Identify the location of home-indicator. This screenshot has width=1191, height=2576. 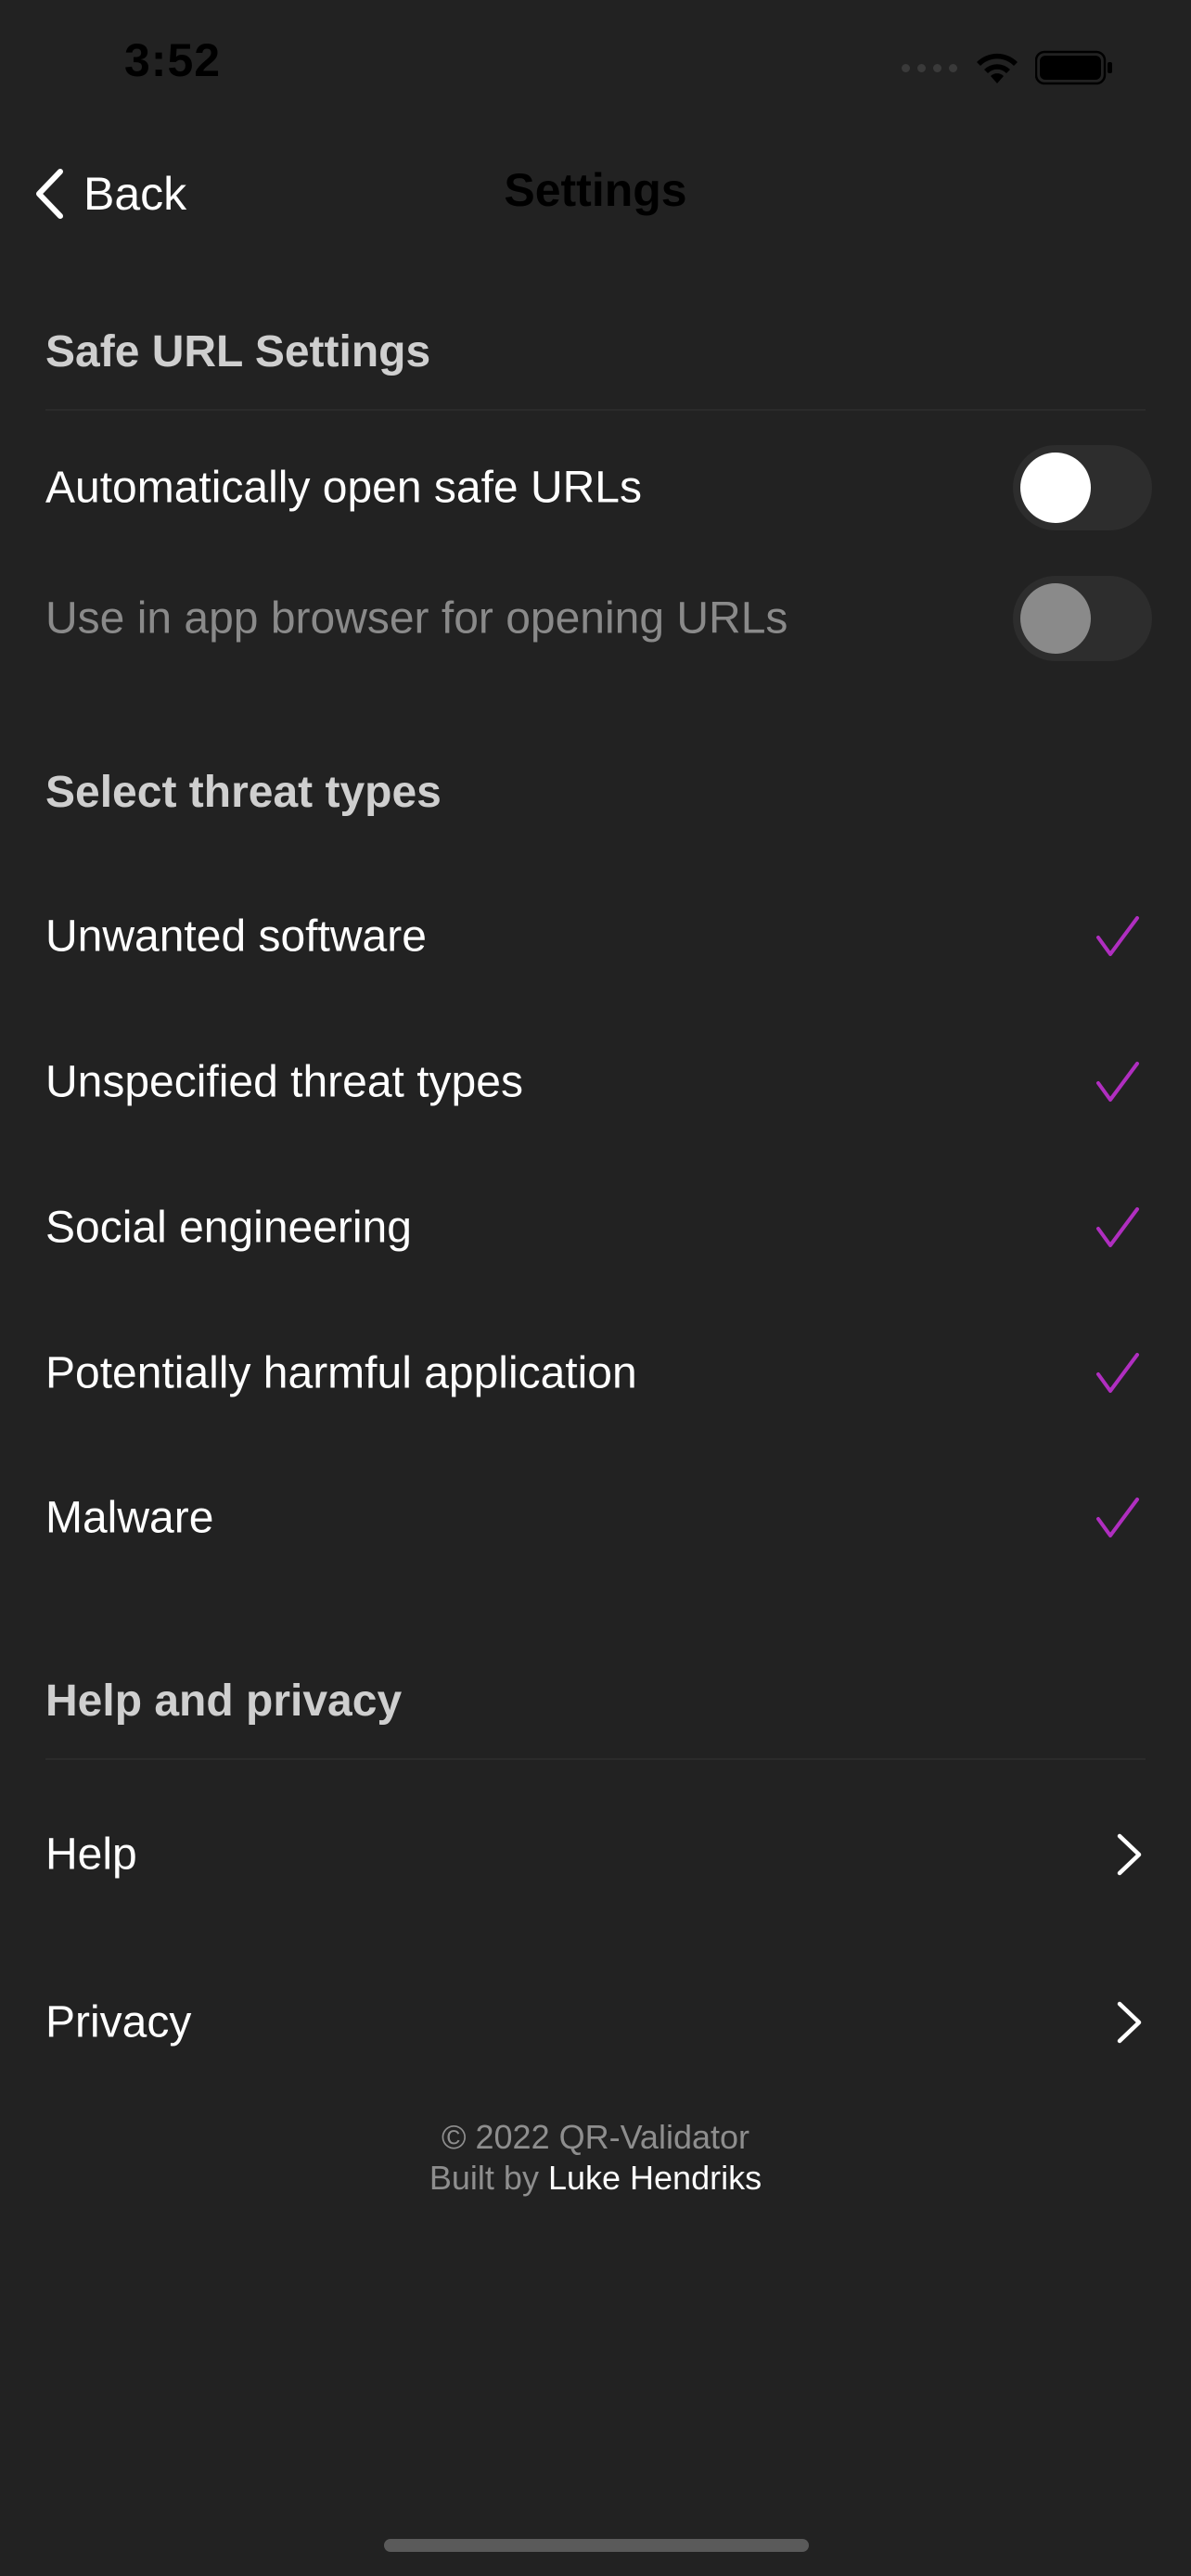
(597, 2545).